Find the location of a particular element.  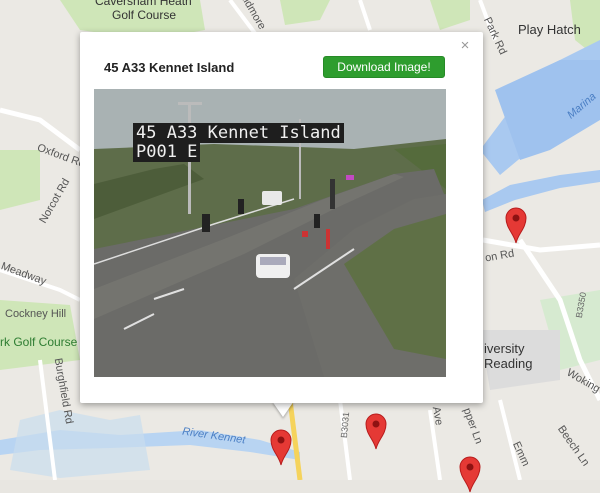

map-label-golf-course-left: rk Golf Course is located at coordinates (39, 342).